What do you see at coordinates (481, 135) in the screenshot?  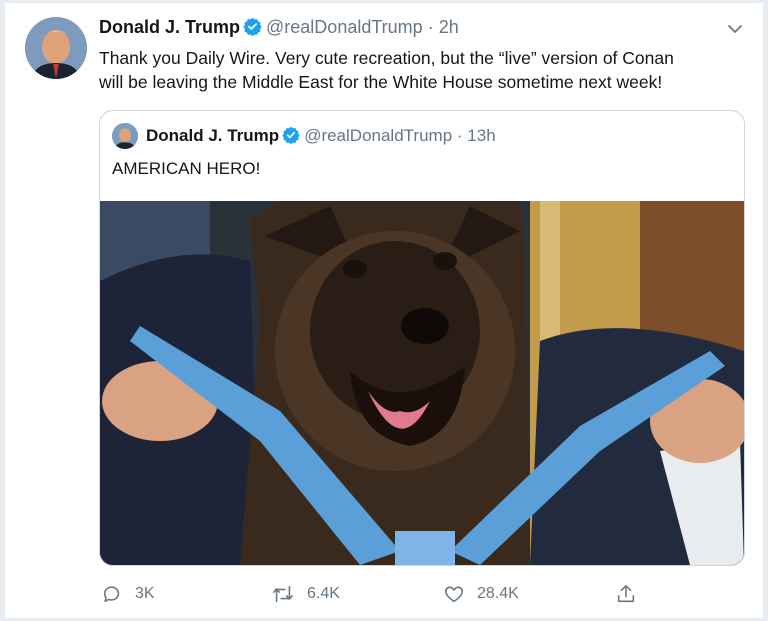 I see `quoted-tweet-timestamp: 13h` at bounding box center [481, 135].